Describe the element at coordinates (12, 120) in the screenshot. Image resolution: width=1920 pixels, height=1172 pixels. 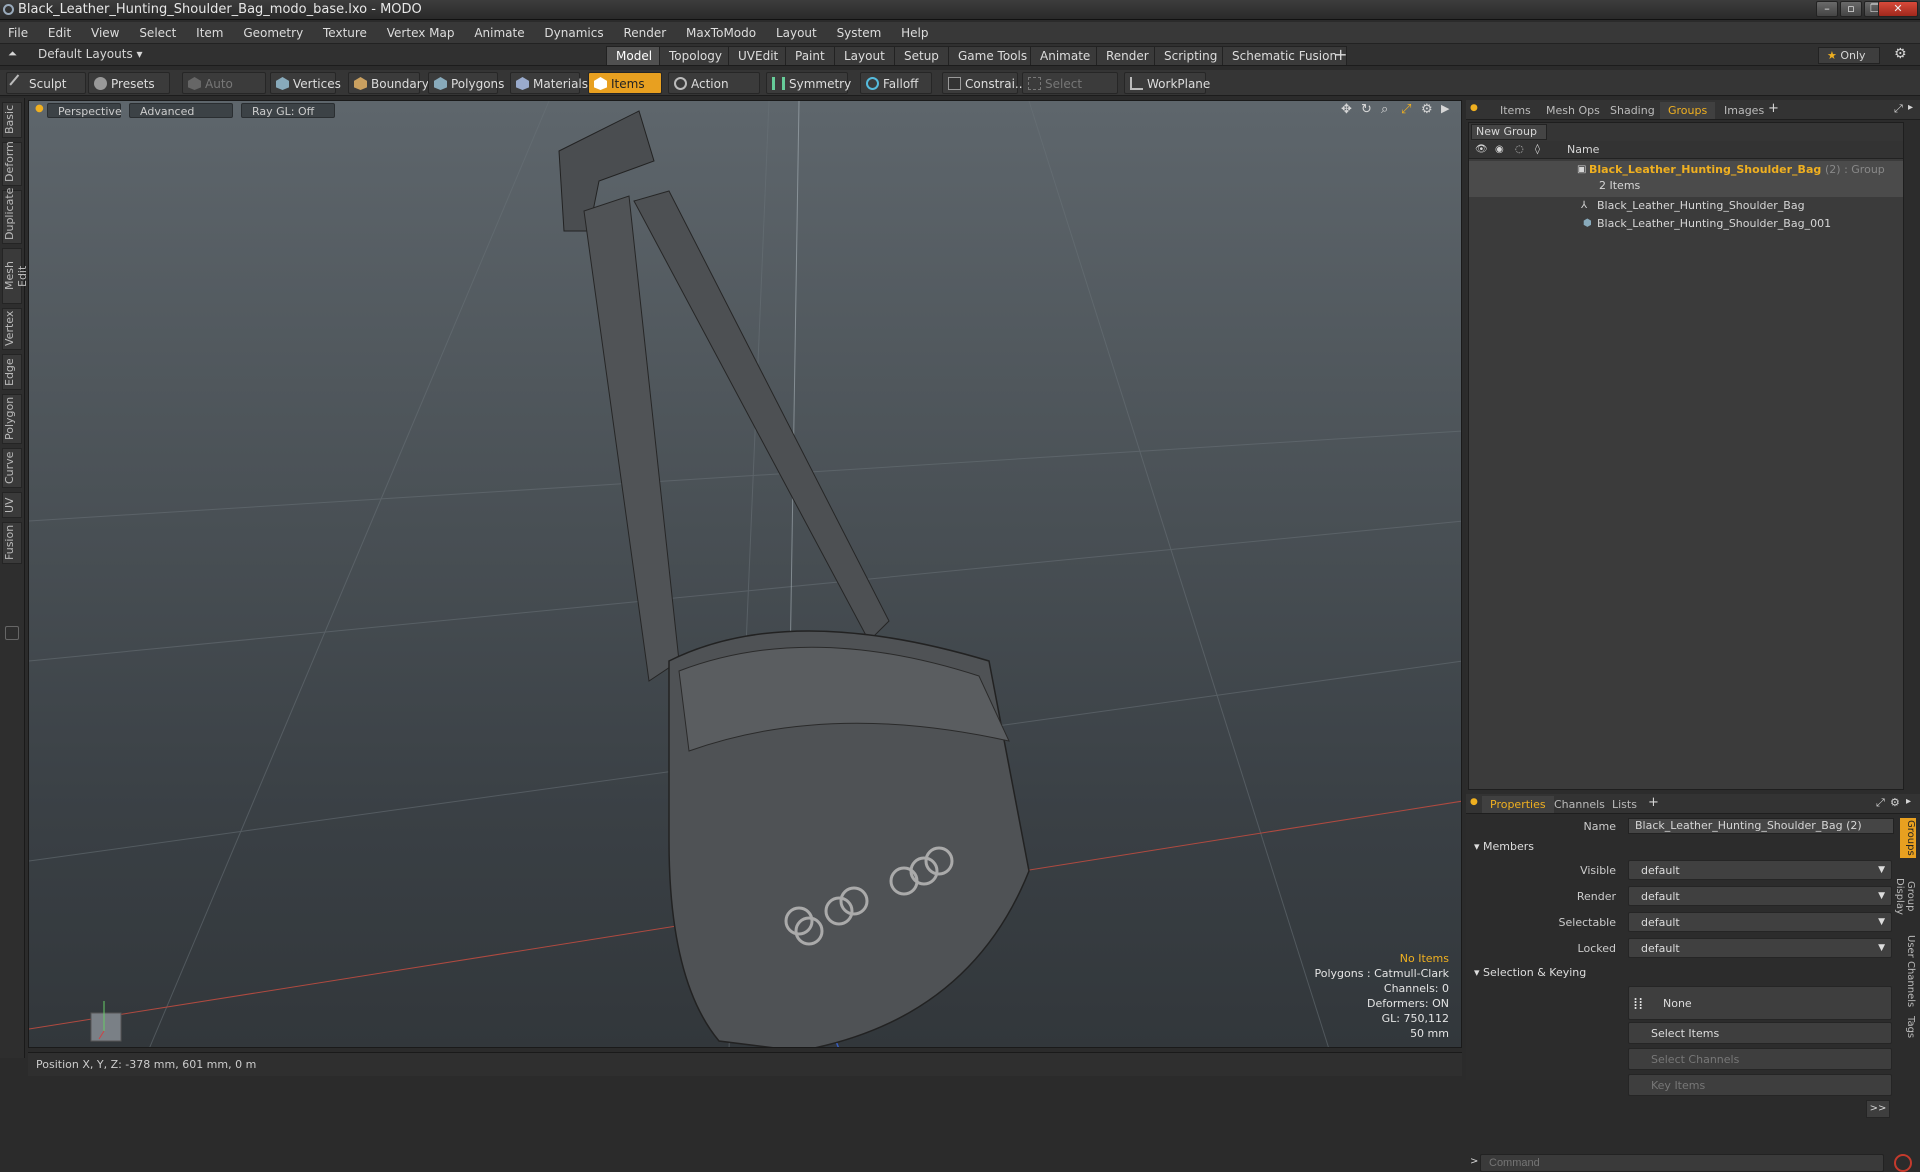
I see `left-tab-basic: Basic` at that location.